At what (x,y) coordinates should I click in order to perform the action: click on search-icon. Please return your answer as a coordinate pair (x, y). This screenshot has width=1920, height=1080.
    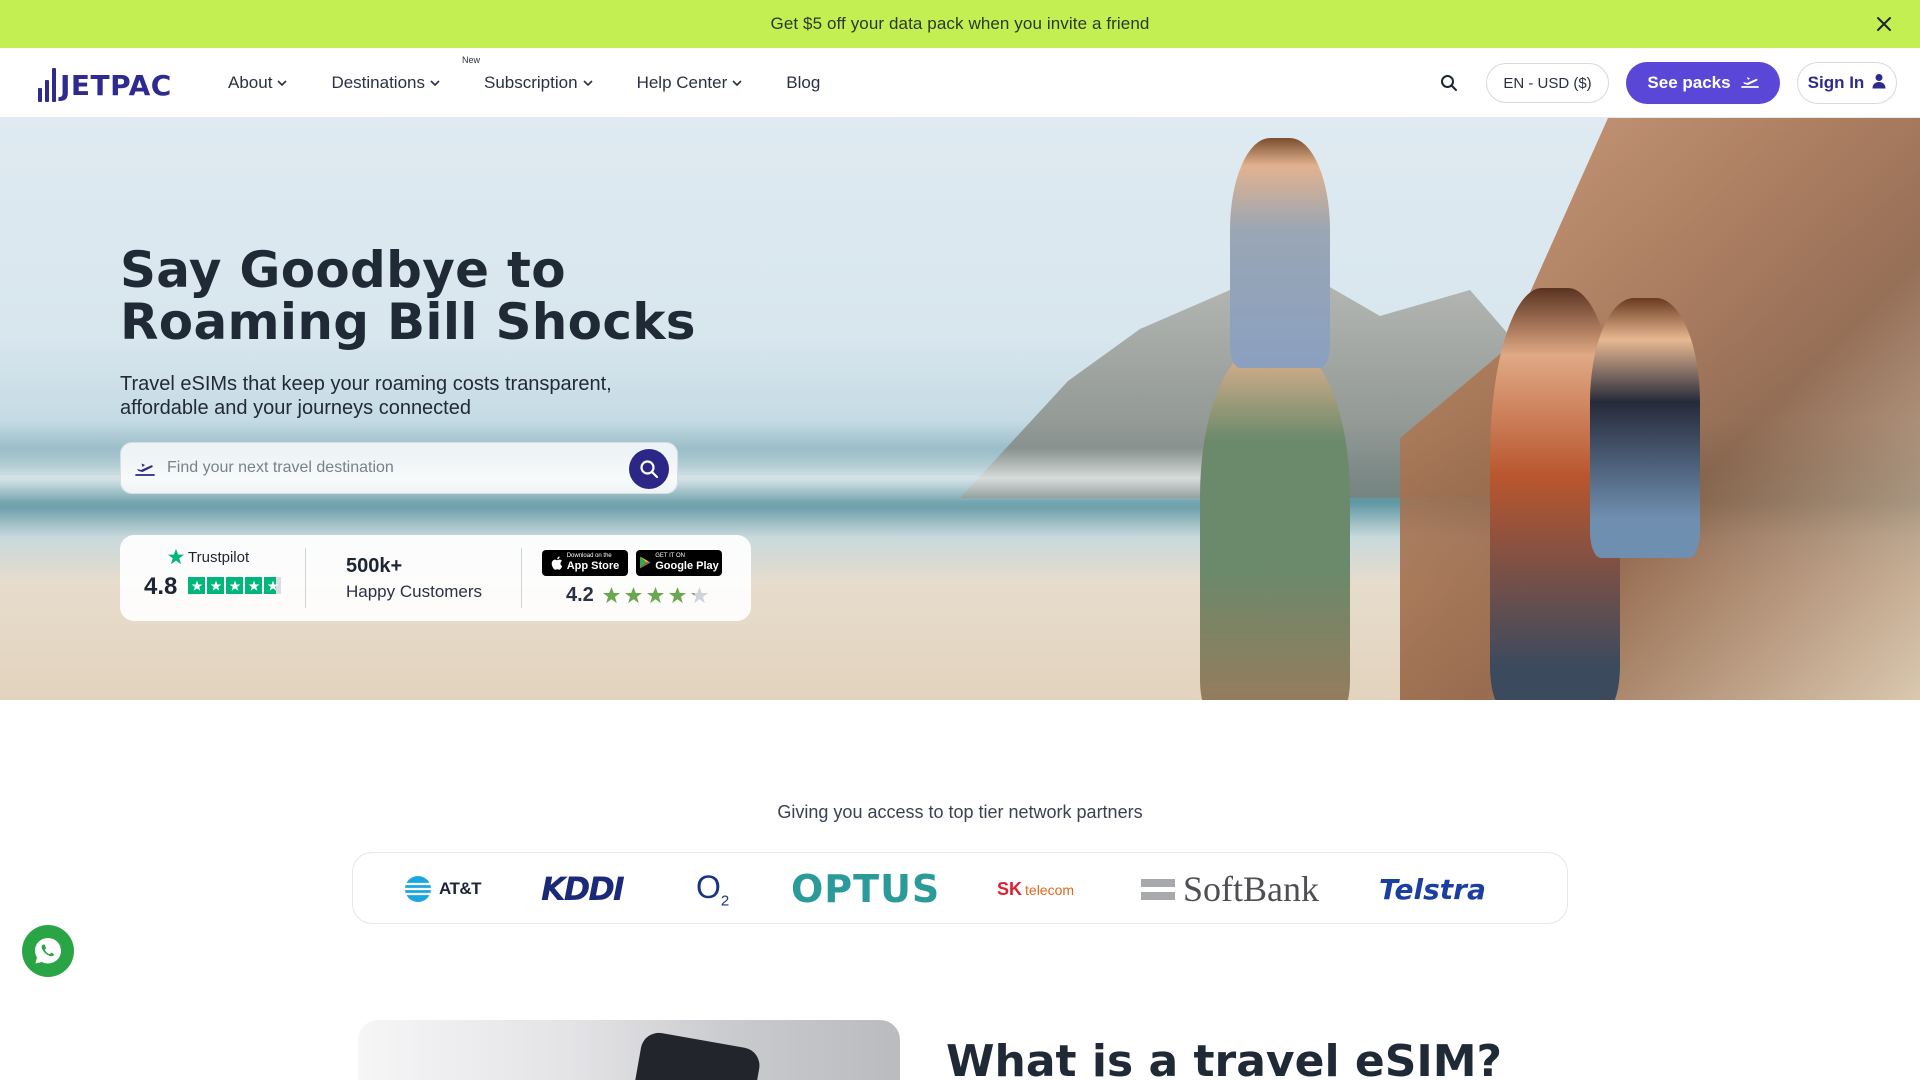
    Looking at the image, I should click on (1449, 83).